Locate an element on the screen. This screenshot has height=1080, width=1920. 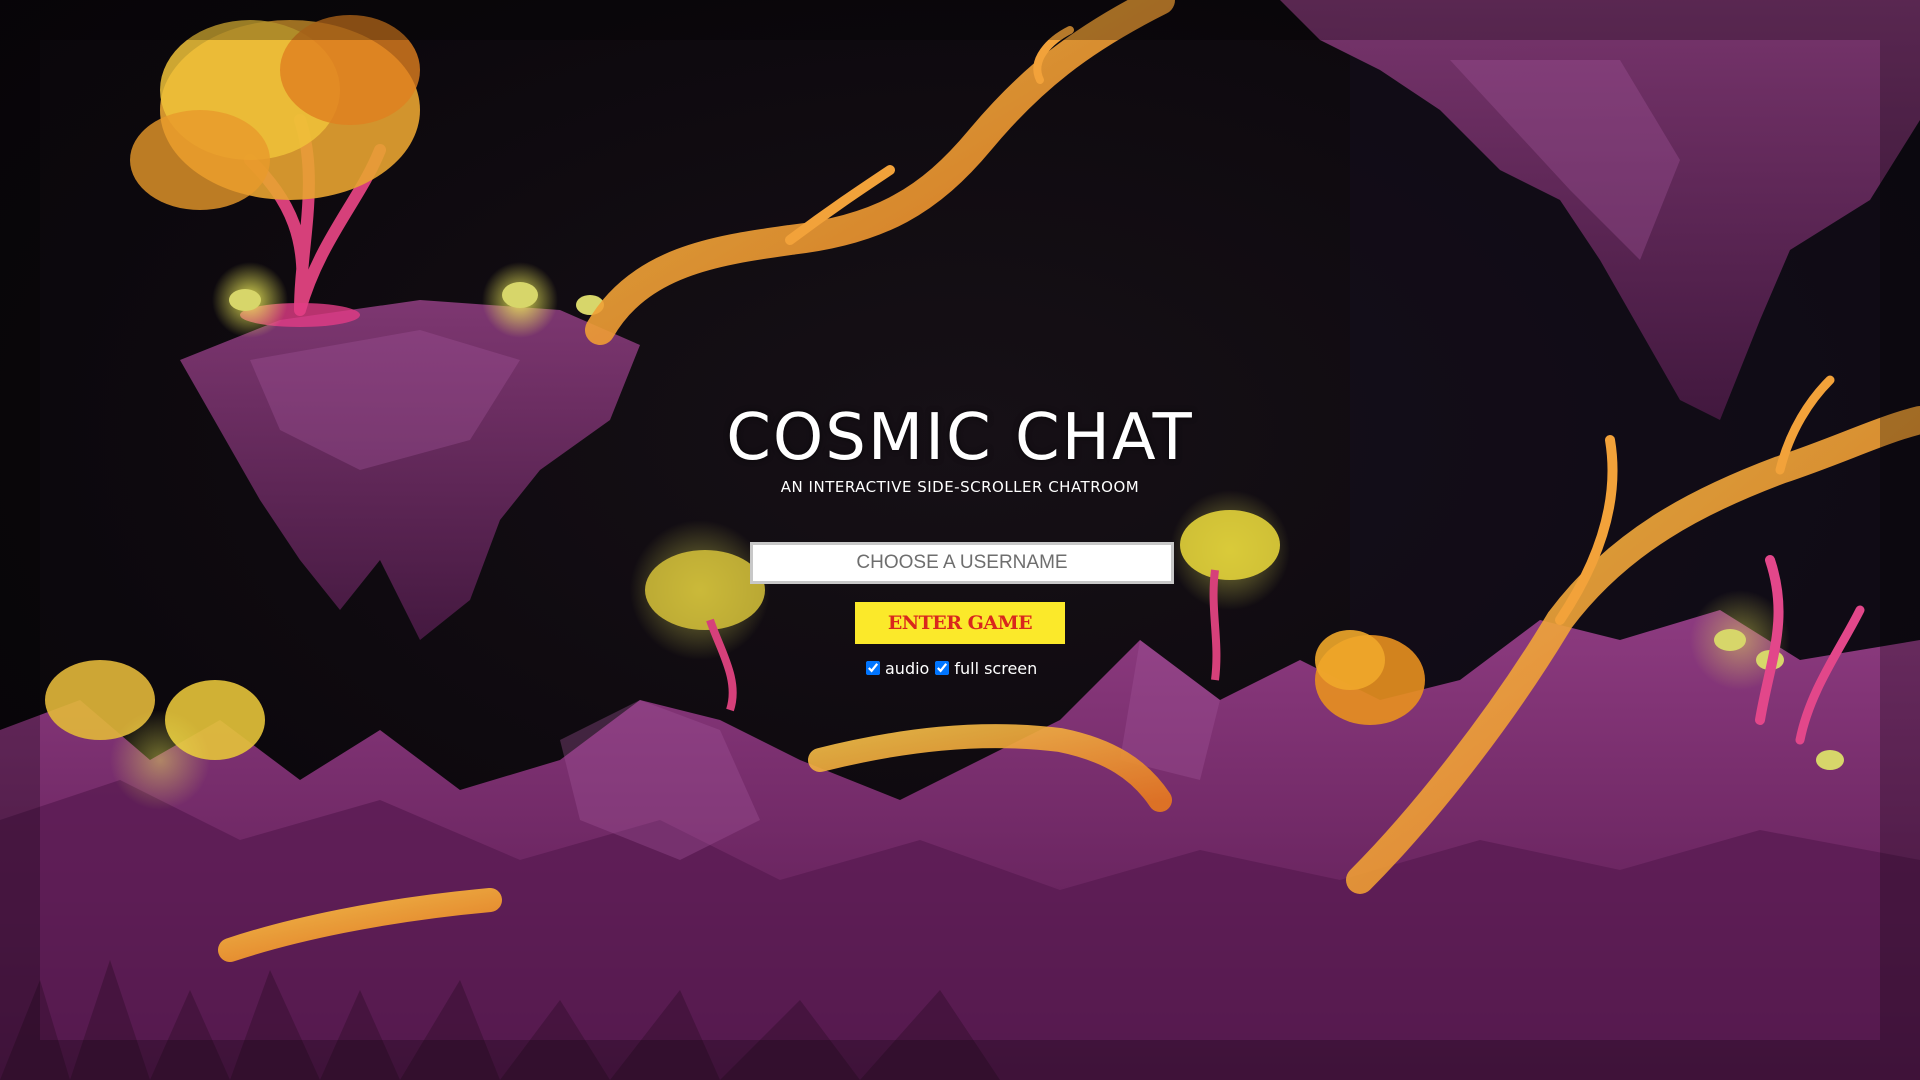
audio-label: audio is located at coordinates (907, 668).